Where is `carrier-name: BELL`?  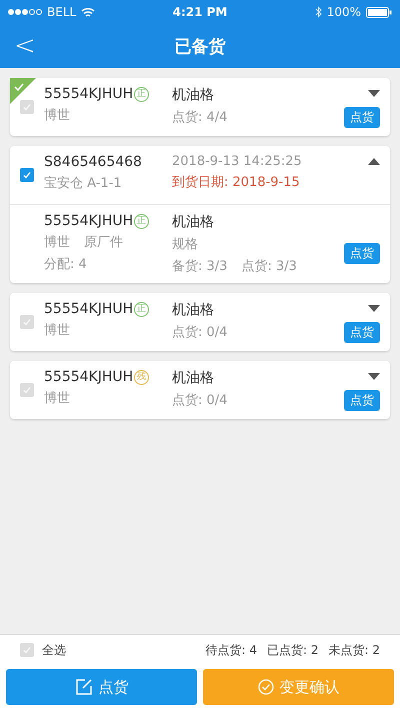
carrier-name: BELL is located at coordinates (61, 12).